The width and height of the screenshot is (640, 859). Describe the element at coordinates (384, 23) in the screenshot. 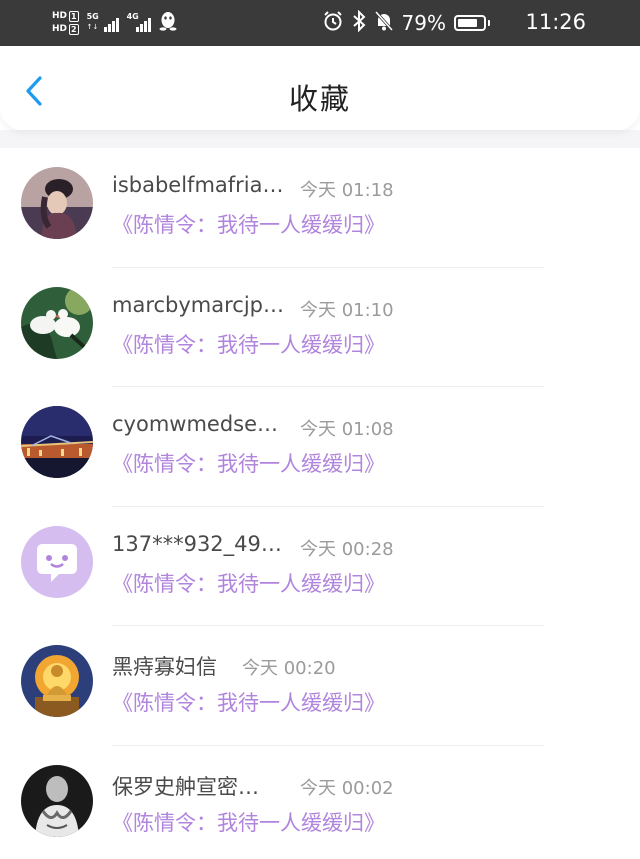

I see `bell-off-icon` at that location.